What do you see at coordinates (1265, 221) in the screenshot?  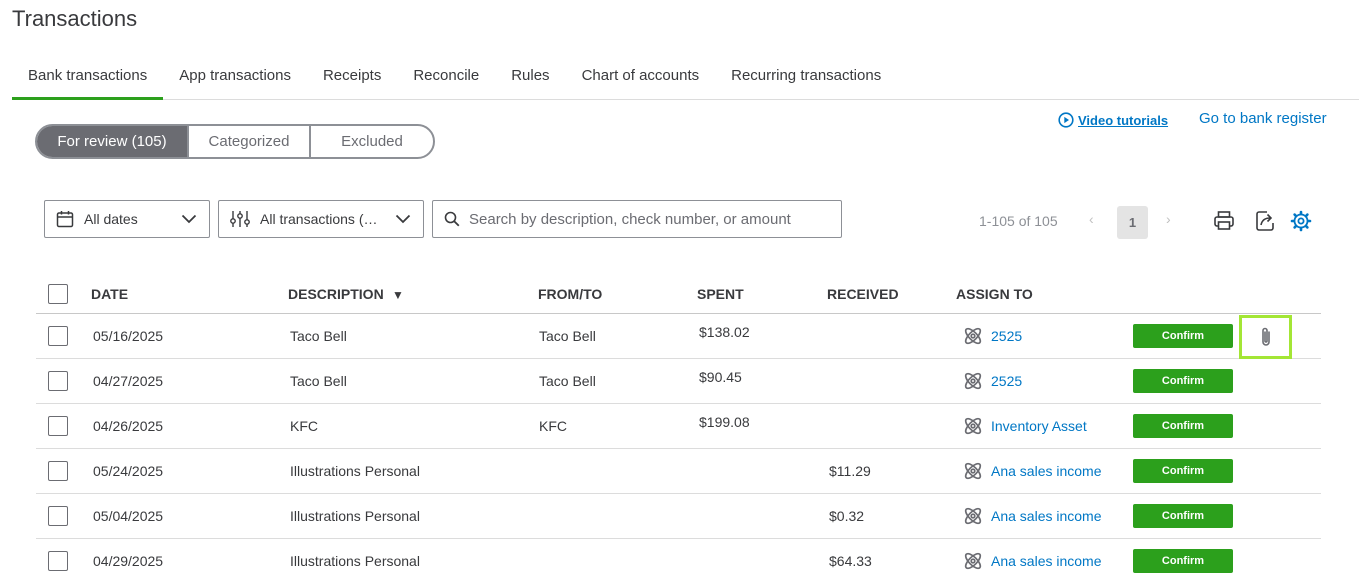 I see `export-icon` at bounding box center [1265, 221].